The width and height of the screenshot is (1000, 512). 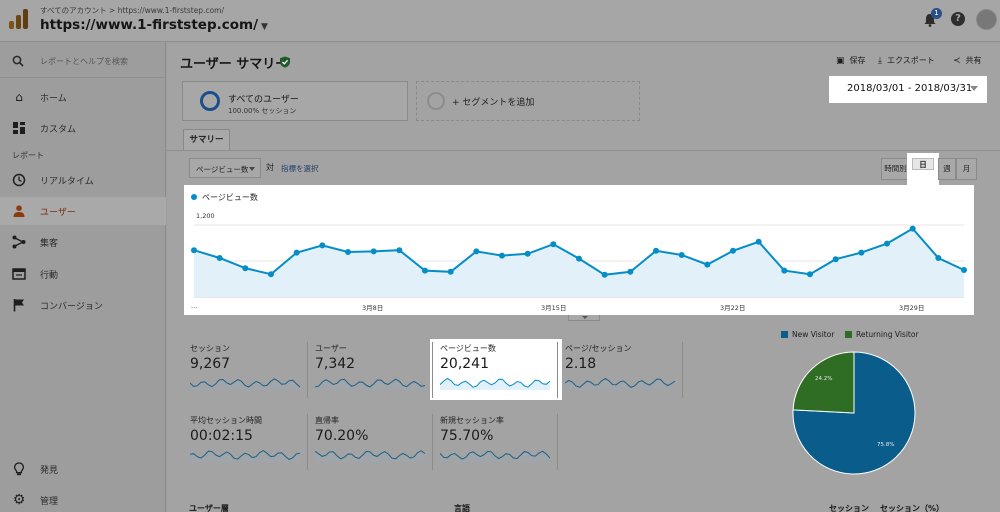 I want to click on metric-value: 7,342, so click(x=335, y=364).